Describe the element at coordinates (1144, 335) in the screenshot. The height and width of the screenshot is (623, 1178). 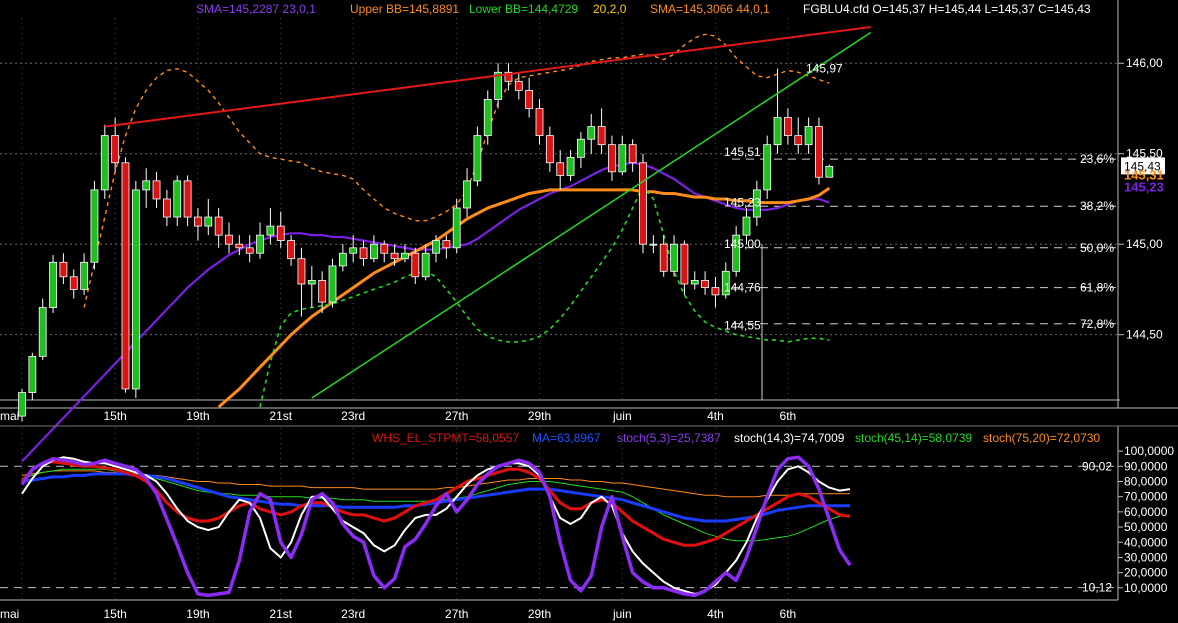
I see `price-tick-label: 144,50` at that location.